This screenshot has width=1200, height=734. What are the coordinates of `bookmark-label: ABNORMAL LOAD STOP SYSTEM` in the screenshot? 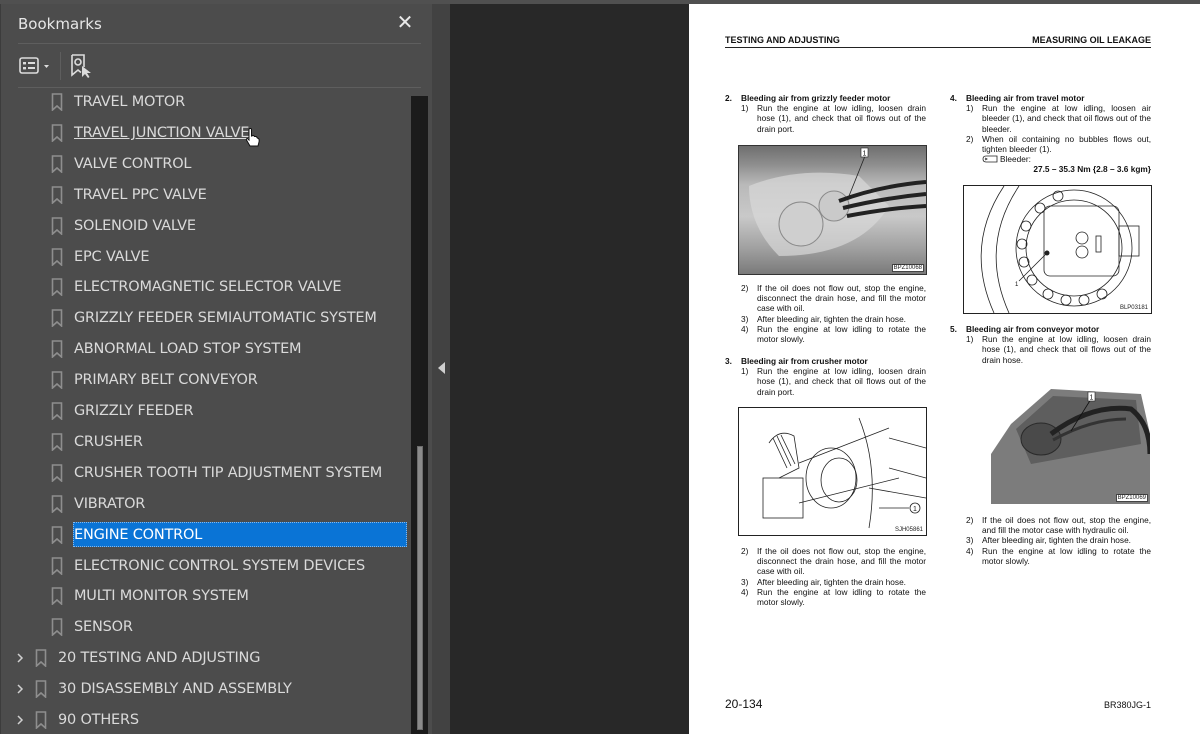 It's located at (188, 349).